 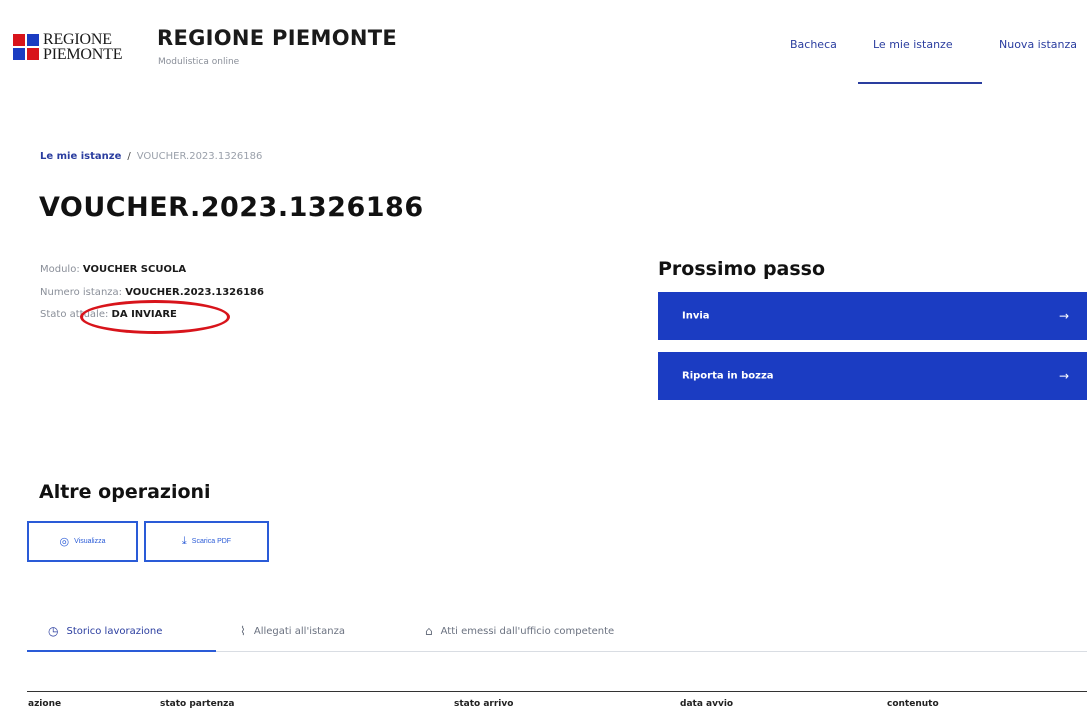 I want to click on scarica-pdf-button: ⤓ Scarica PDF, so click(x=206, y=541).